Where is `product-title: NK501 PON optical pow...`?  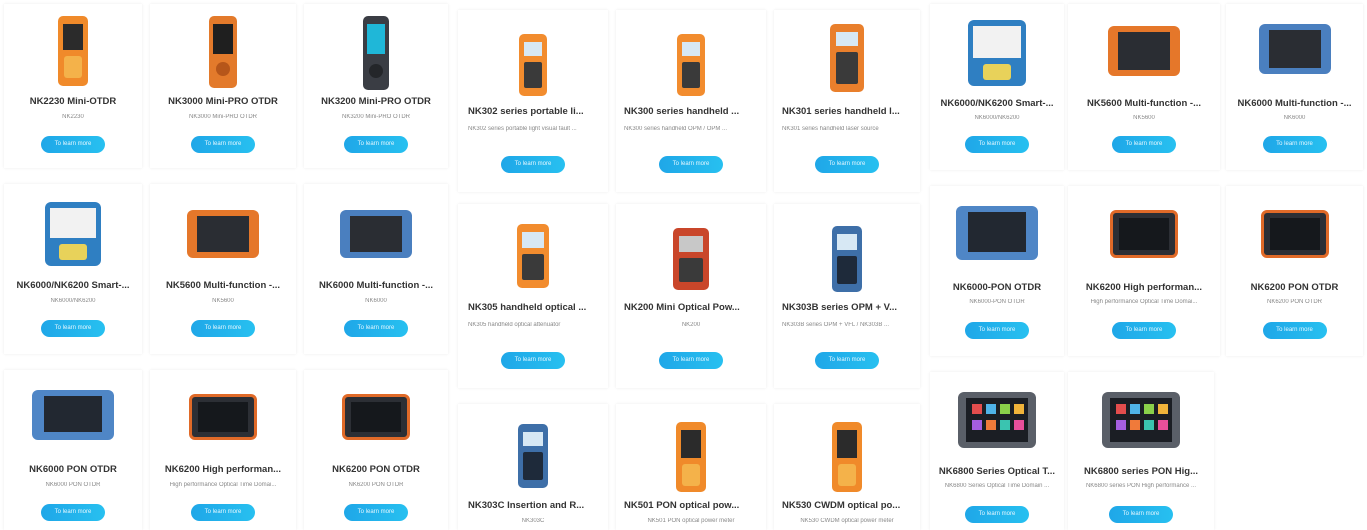 product-title: NK501 PON optical pow... is located at coordinates (682, 505).